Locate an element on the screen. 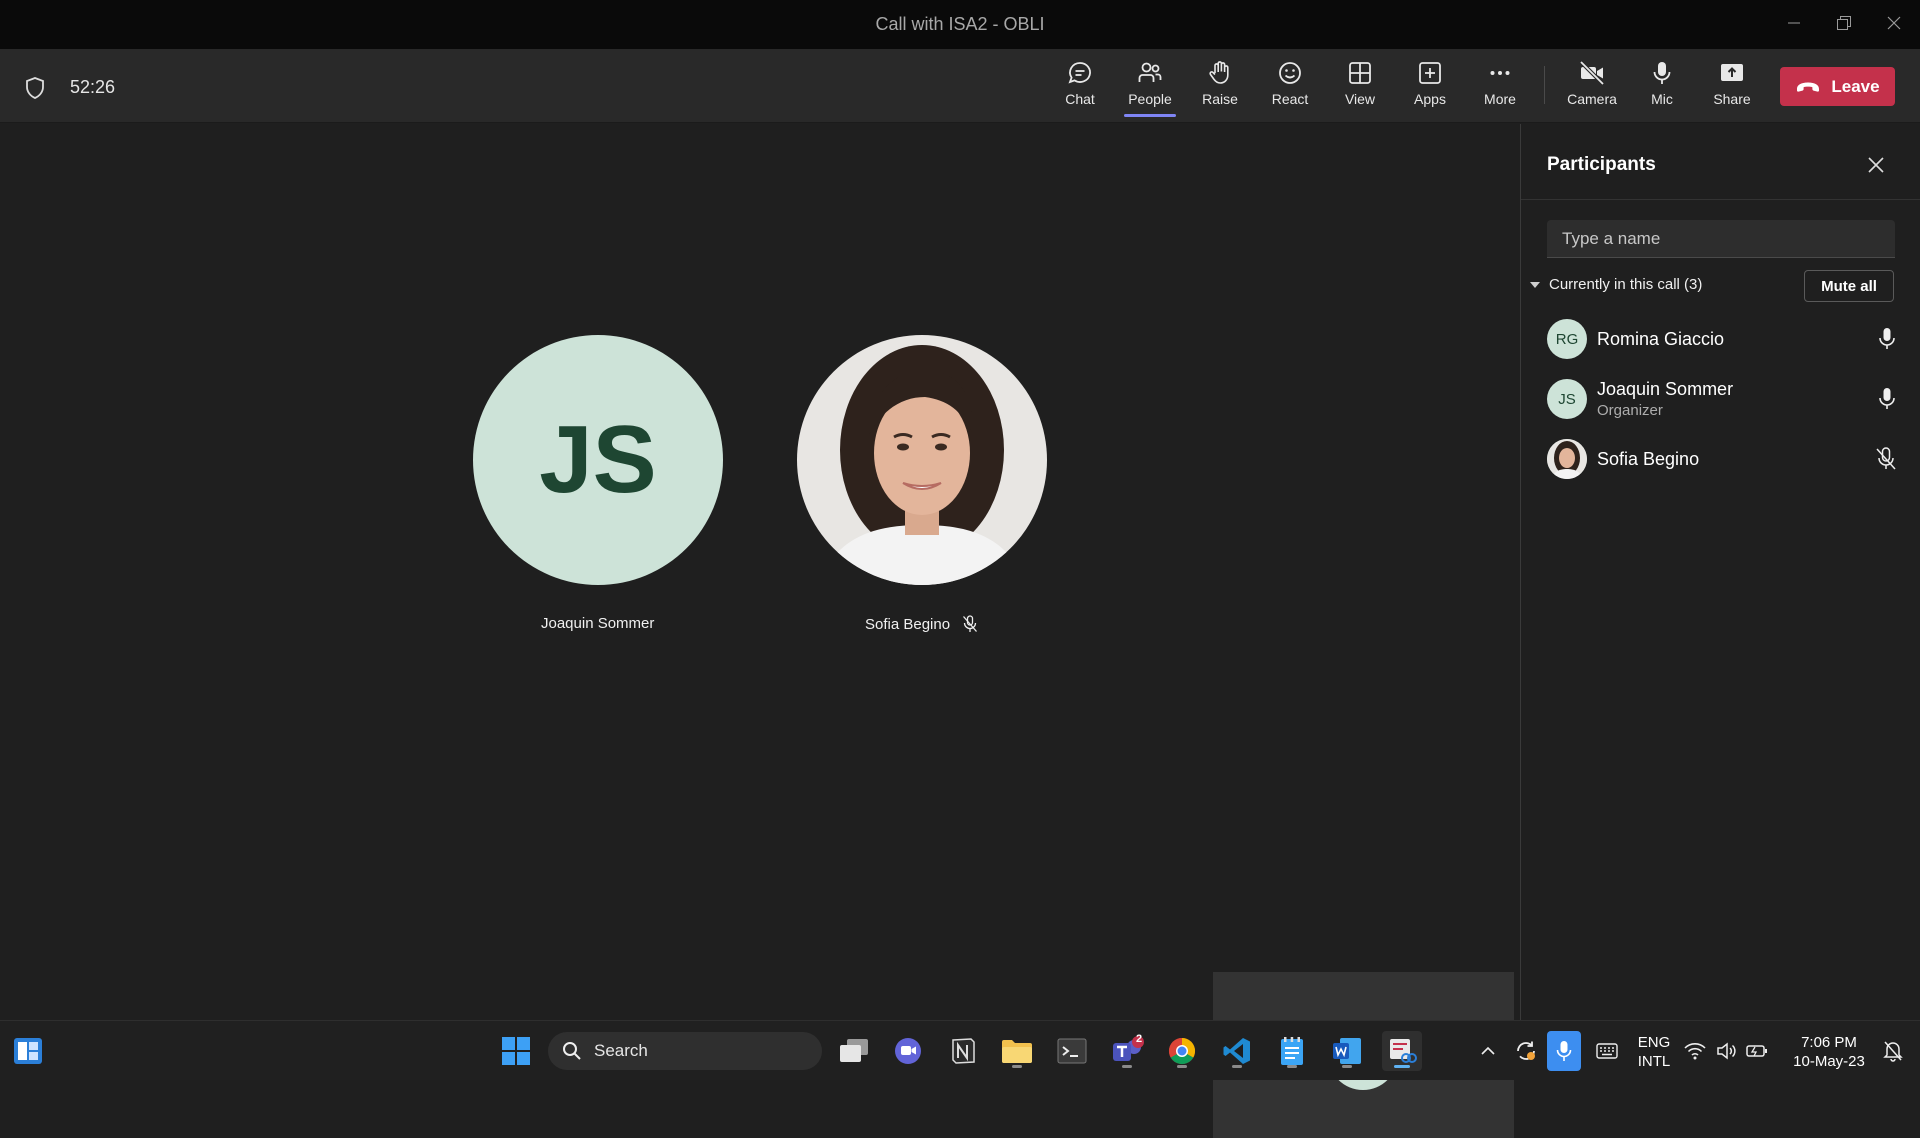 This screenshot has width=1920, height=1138. participant-name: Joaquin Sommer is located at coordinates (1665, 389).